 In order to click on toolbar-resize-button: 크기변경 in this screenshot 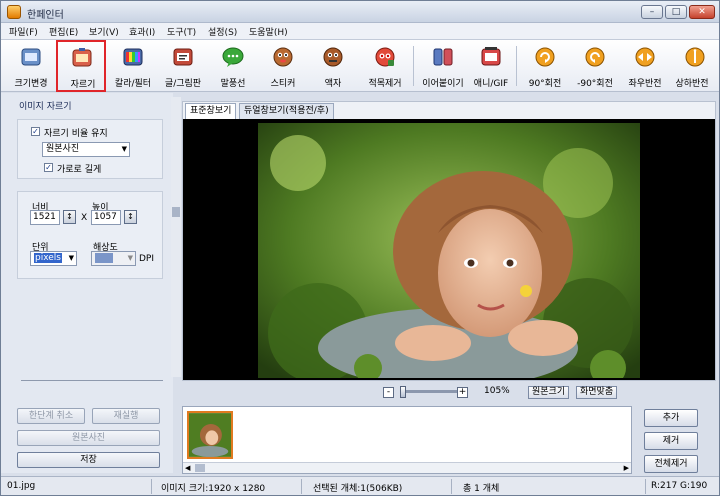, I will do `click(31, 66)`.